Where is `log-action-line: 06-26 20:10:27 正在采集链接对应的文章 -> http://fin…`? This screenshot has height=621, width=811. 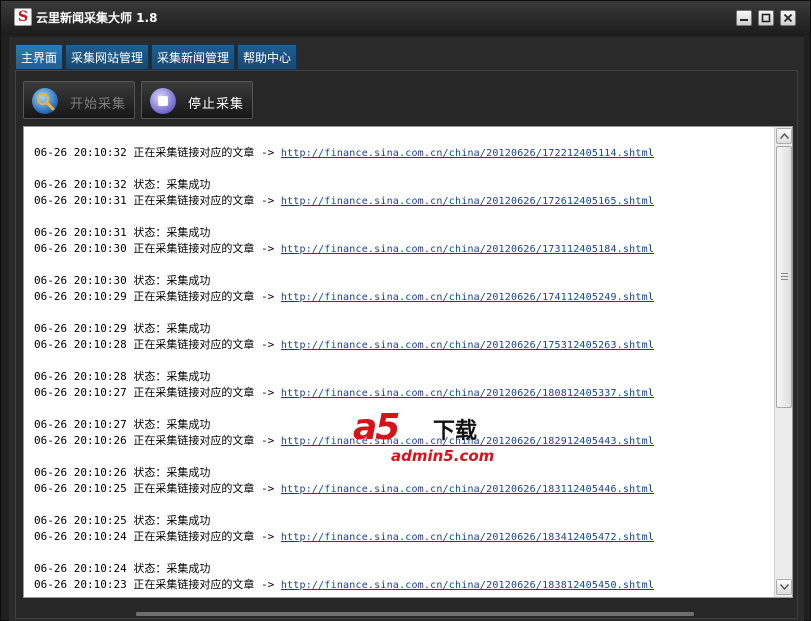
log-action-line: 06-26 20:10:27 正在采集链接对应的文章 -> http://fin… is located at coordinates (399, 393).